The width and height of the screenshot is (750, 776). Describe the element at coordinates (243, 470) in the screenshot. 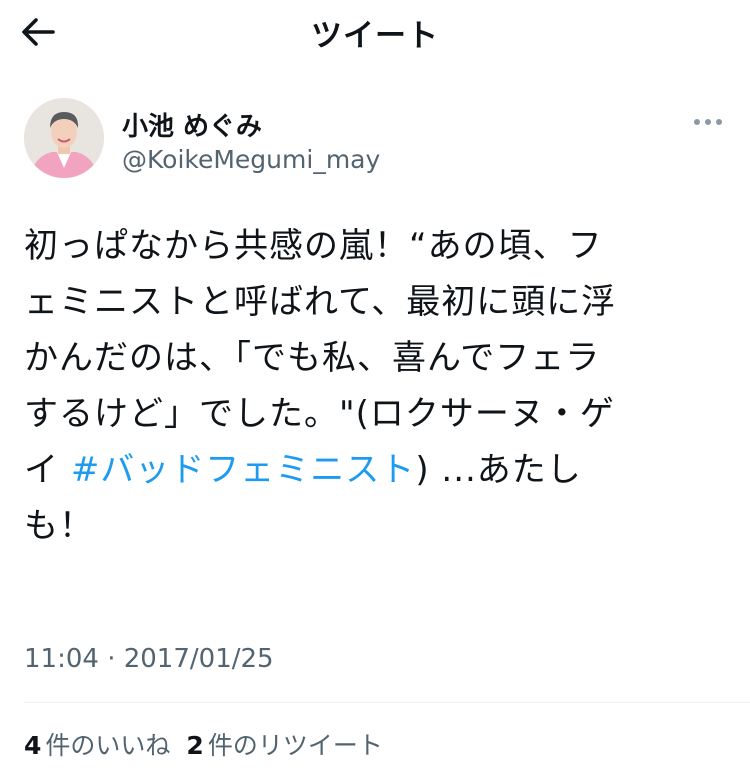

I see `hashtag-link: #バッドフェミニスト` at that location.